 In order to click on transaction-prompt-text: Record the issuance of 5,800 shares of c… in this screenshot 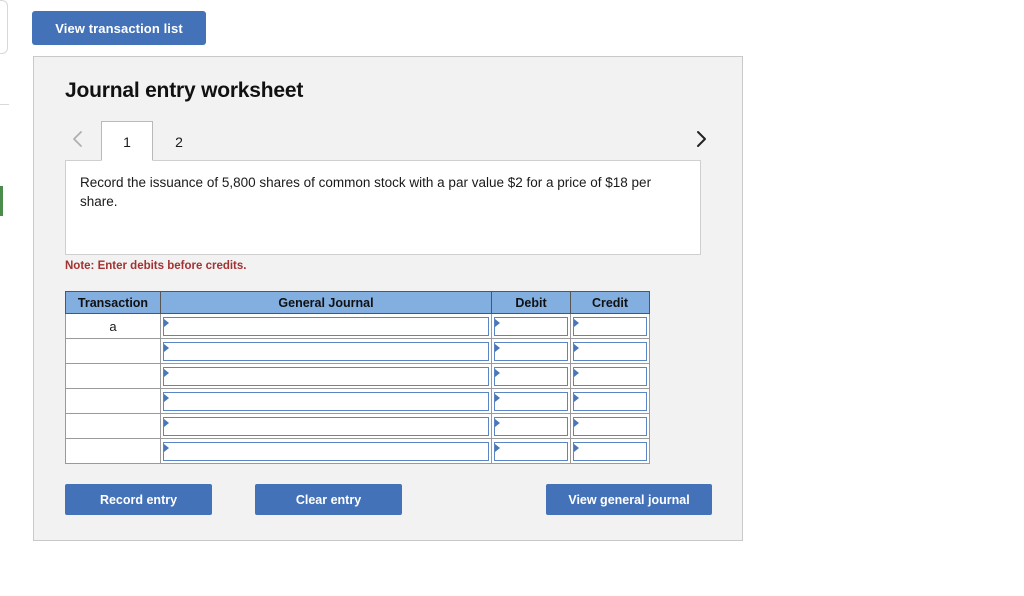, I will do `click(366, 192)`.